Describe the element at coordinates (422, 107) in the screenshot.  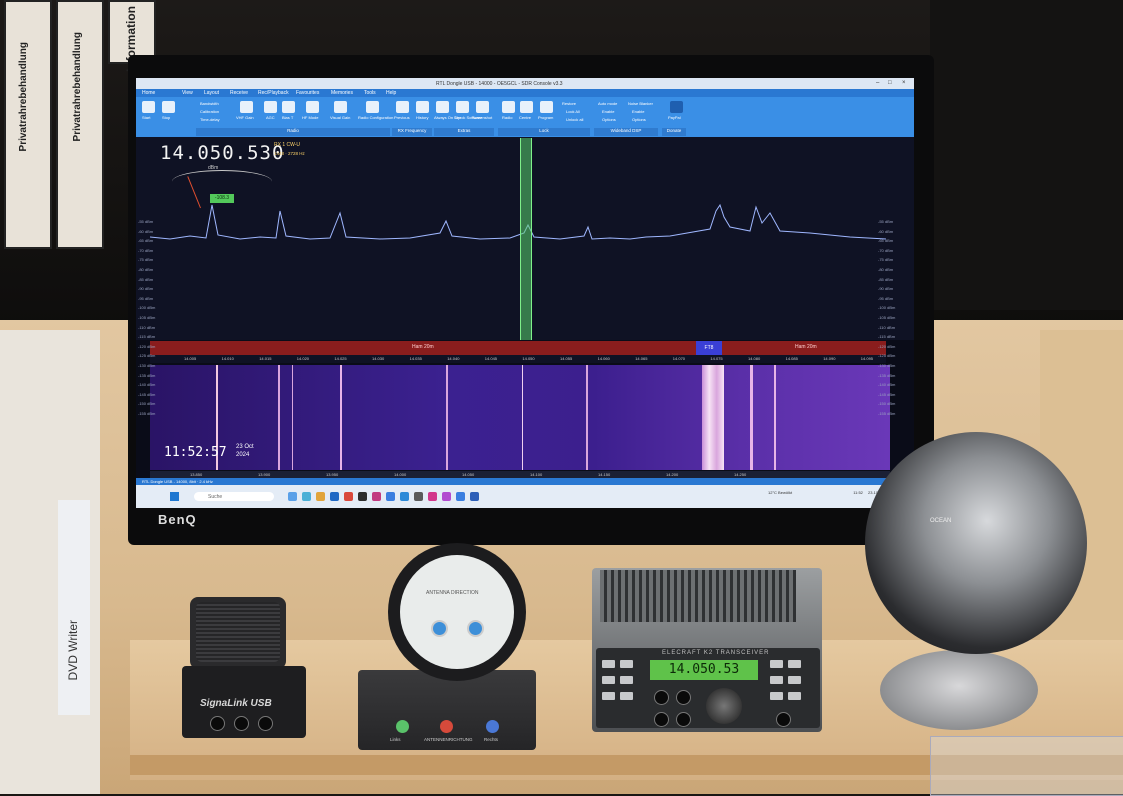
I see `history-button` at that location.